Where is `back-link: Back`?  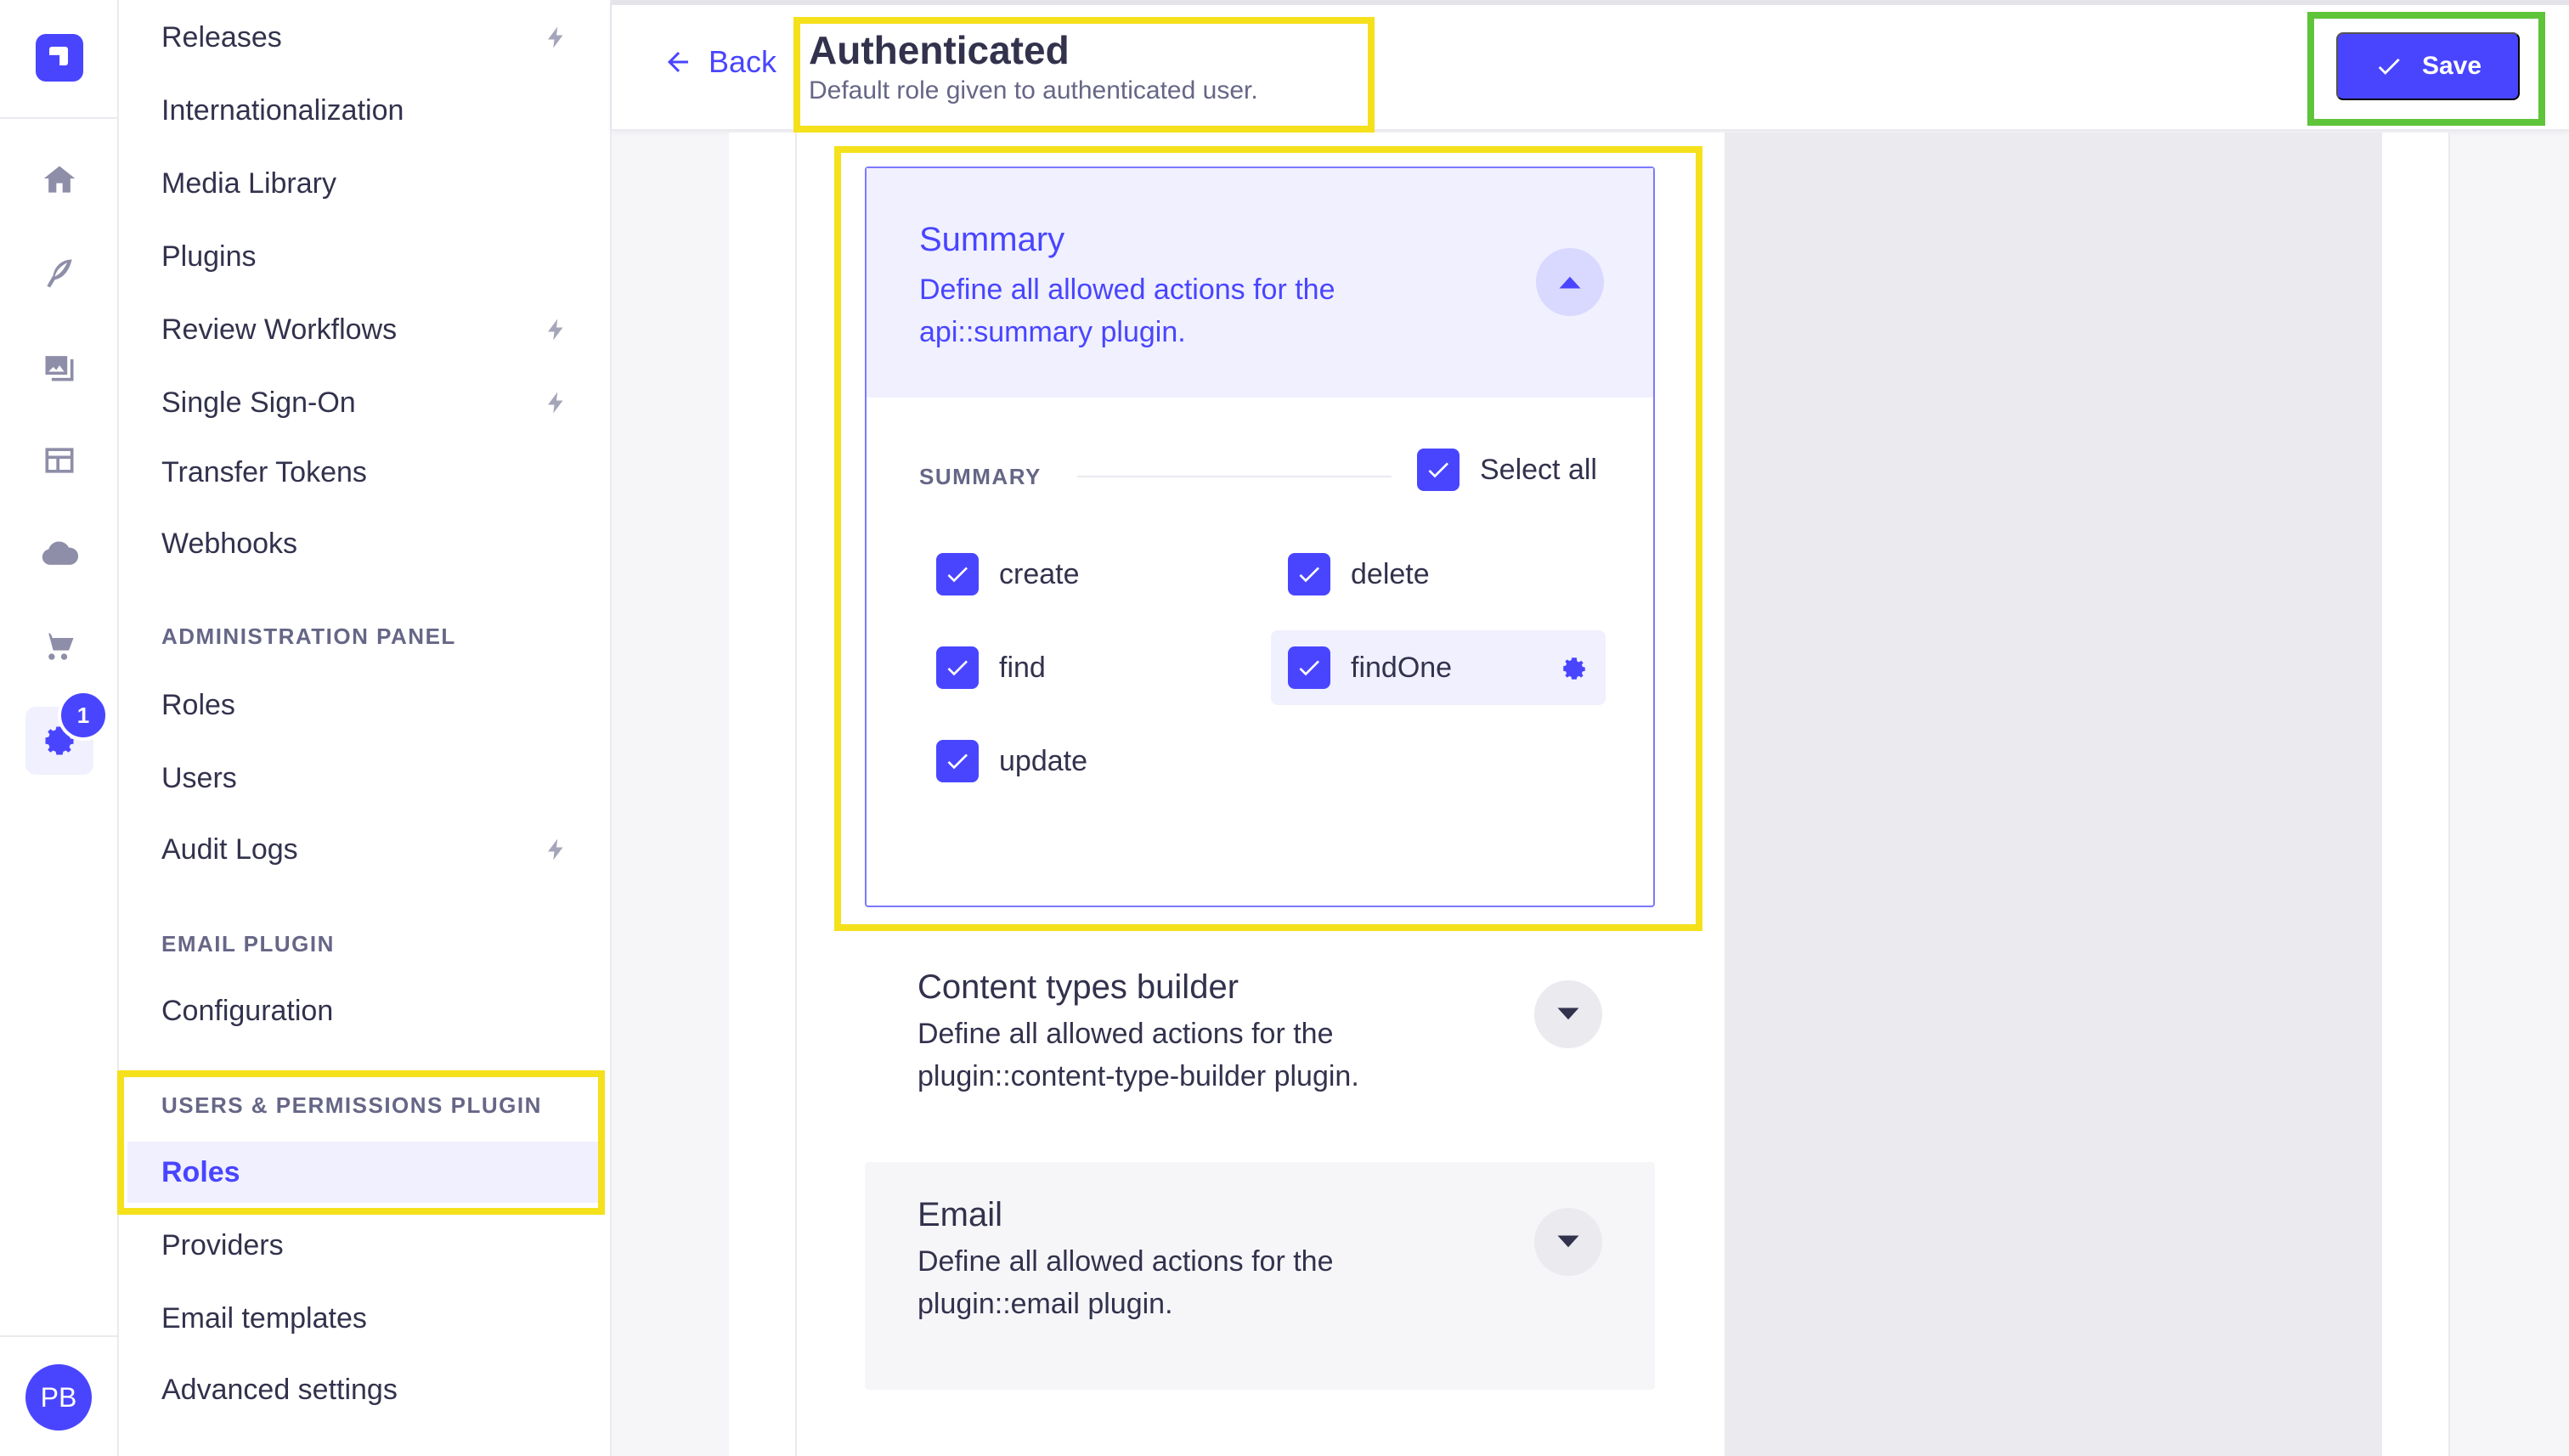 back-link: Back is located at coordinates (720, 62).